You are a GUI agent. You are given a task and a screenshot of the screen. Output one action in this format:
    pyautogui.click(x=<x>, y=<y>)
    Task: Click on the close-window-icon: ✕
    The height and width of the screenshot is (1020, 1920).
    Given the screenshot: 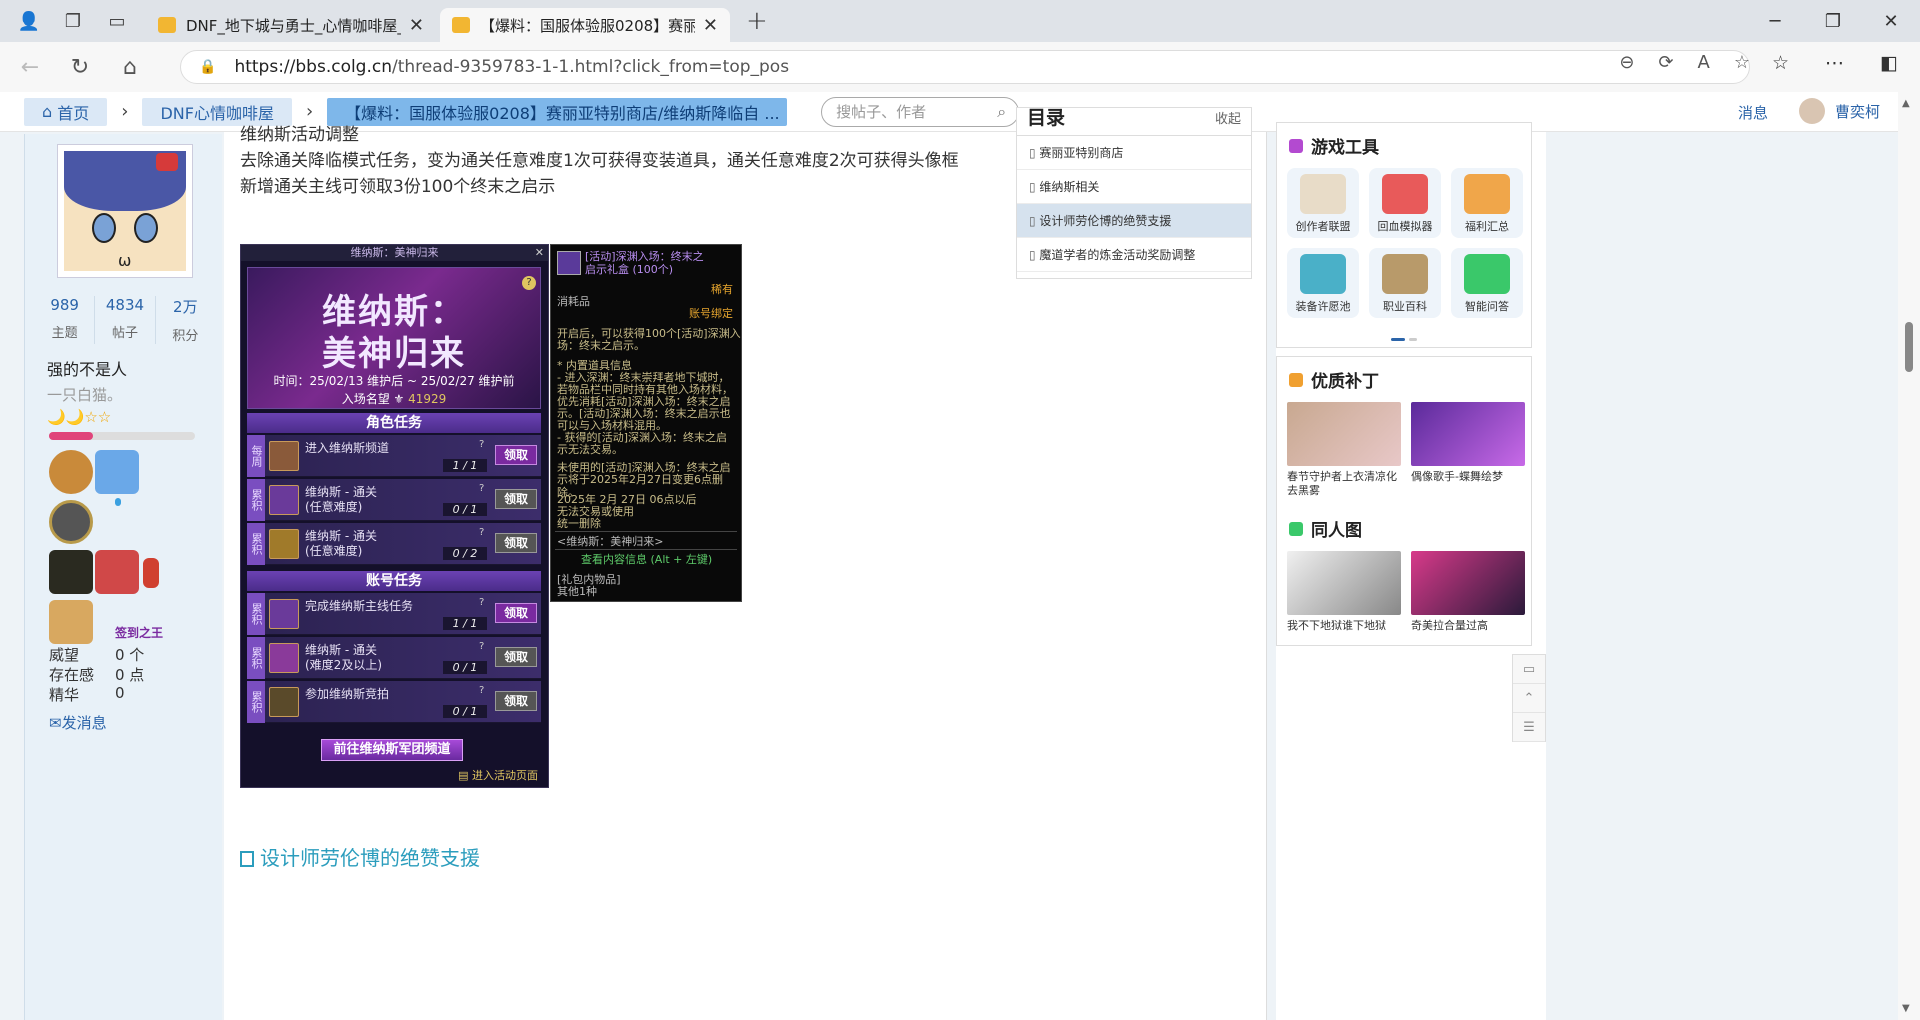 What is the action you would take?
    pyautogui.click(x=1891, y=21)
    